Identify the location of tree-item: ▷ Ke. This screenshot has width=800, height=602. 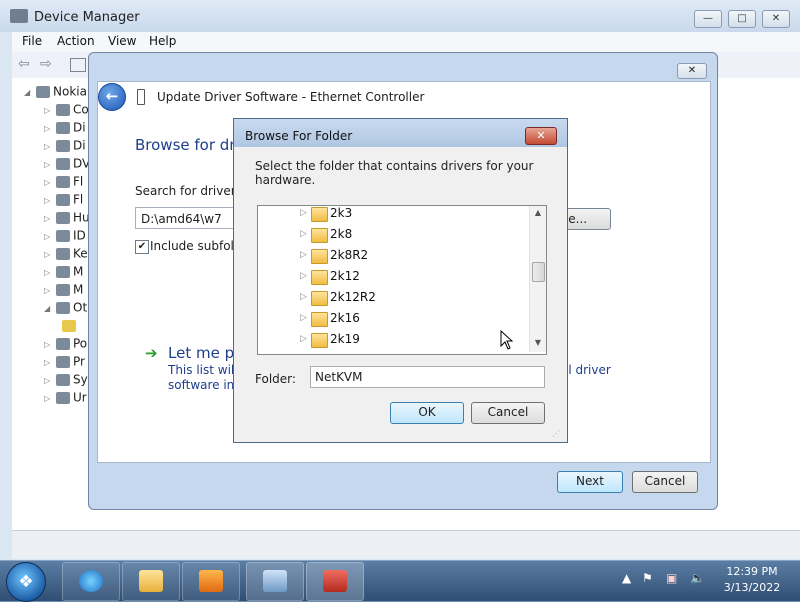
(66, 255).